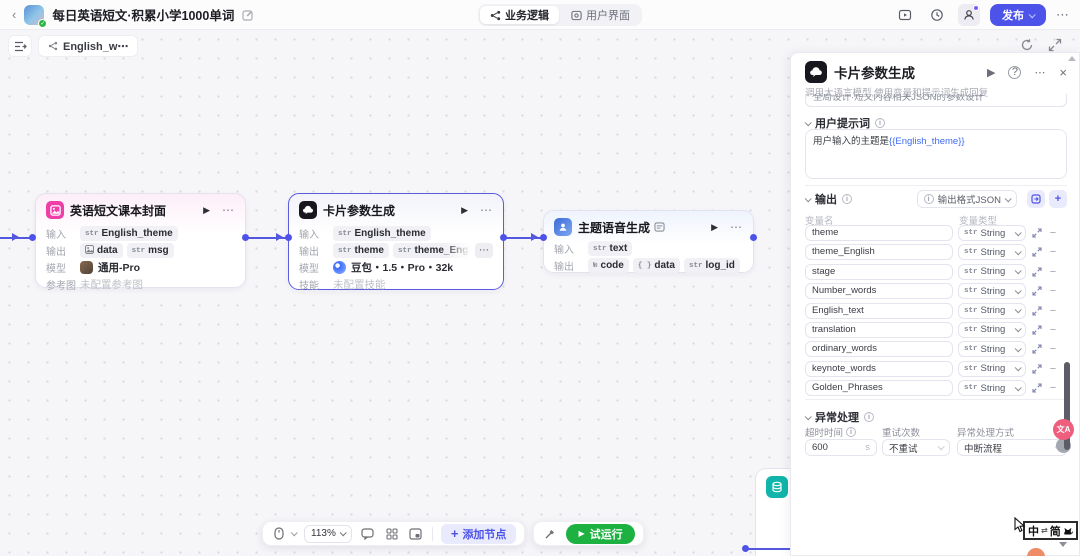  What do you see at coordinates (600, 533) in the screenshot?
I see `test-run-button: ▶ 试运行` at bounding box center [600, 533].